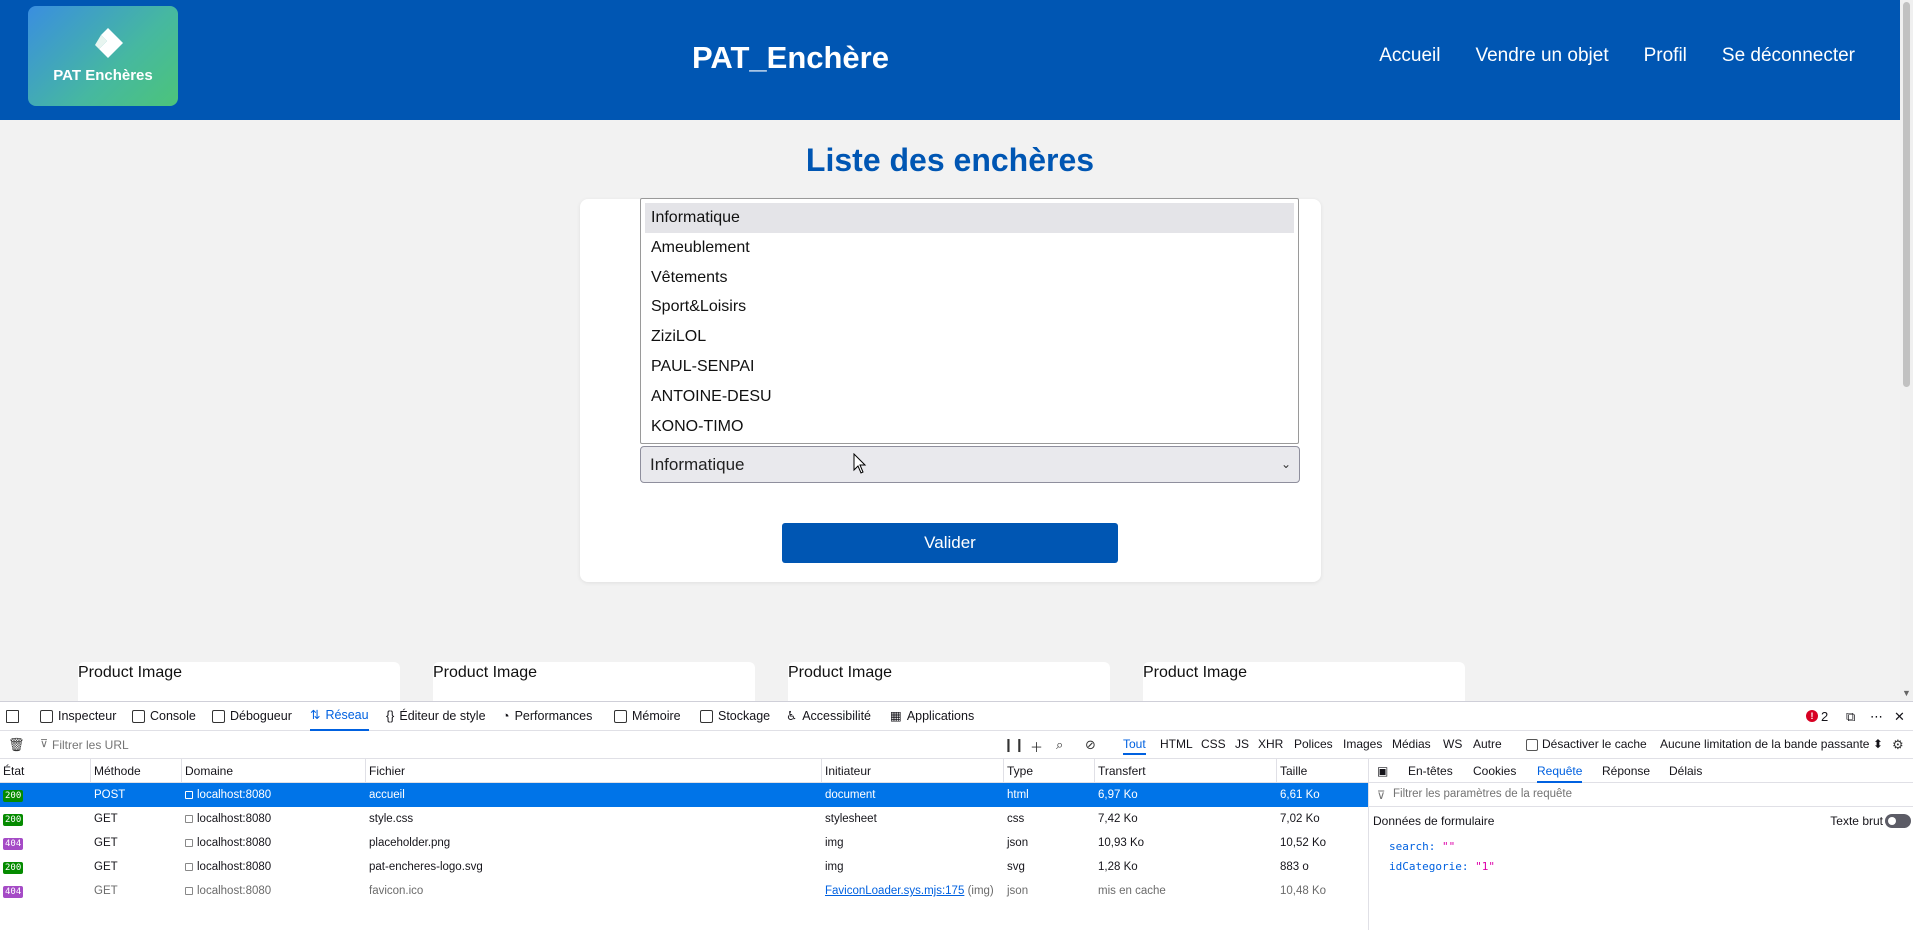 This screenshot has height=930, width=1913. What do you see at coordinates (1494, 771) in the screenshot?
I see `tab-cookies: Cookies` at bounding box center [1494, 771].